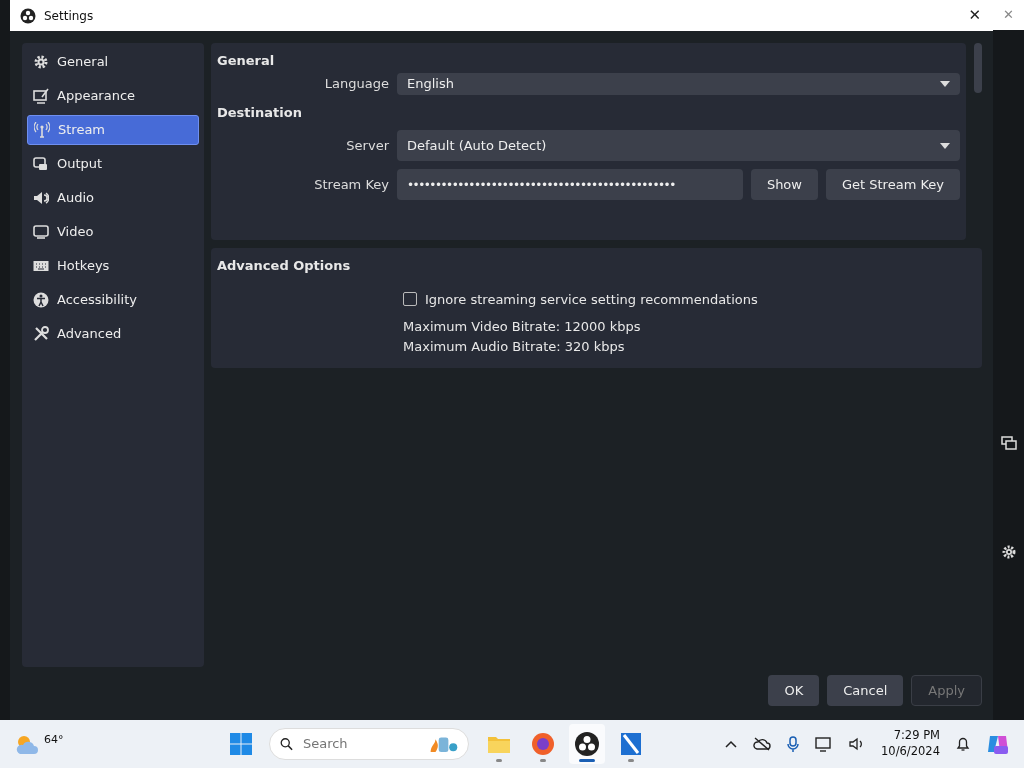 The width and height of the screenshot is (1024, 768). I want to click on field-label: Language, so click(356, 83).